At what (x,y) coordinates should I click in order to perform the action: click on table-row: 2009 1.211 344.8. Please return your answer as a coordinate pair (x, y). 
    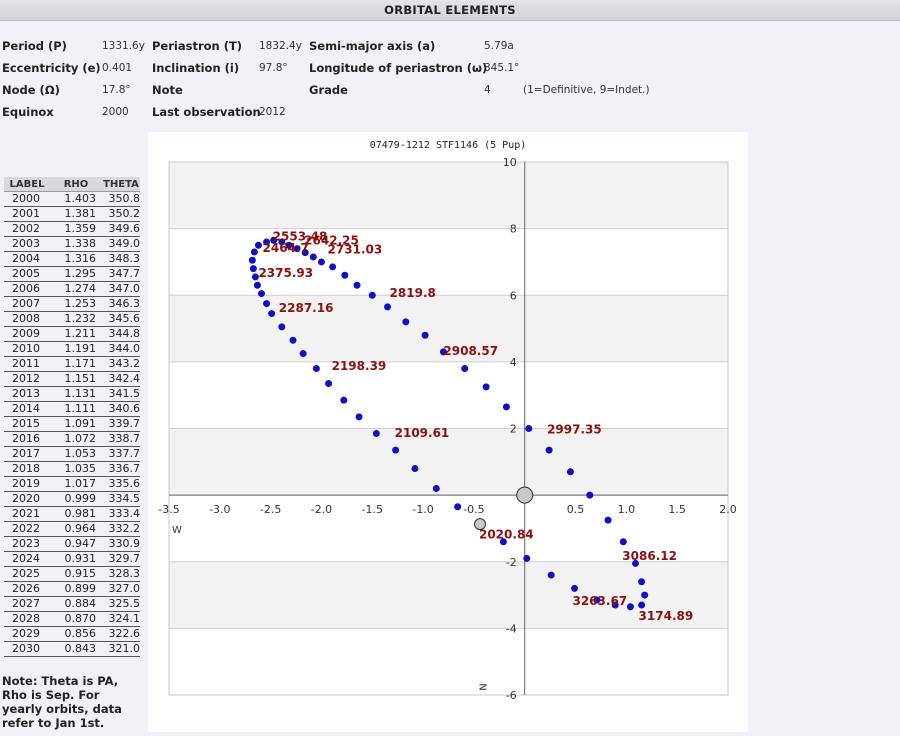
    Looking at the image, I should click on (72, 334).